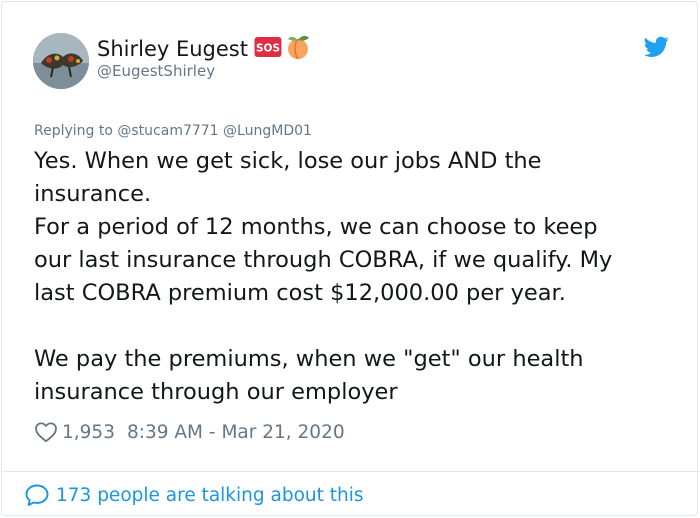 The height and width of the screenshot is (518, 700). I want to click on display-name: Shirley Eugest, so click(172, 49).